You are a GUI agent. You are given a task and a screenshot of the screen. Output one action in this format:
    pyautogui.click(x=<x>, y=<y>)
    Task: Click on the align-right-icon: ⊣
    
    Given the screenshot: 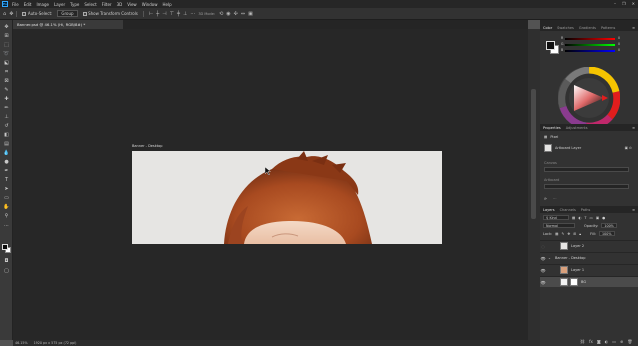 What is the action you would take?
    pyautogui.click(x=164, y=14)
    